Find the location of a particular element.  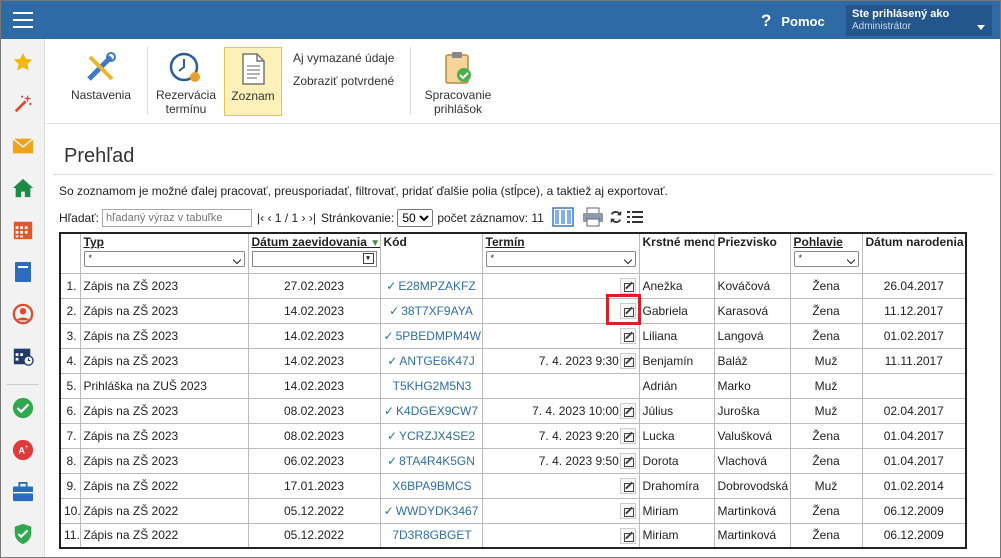

cell-kod: X6BPA9BMCS is located at coordinates (431, 485).